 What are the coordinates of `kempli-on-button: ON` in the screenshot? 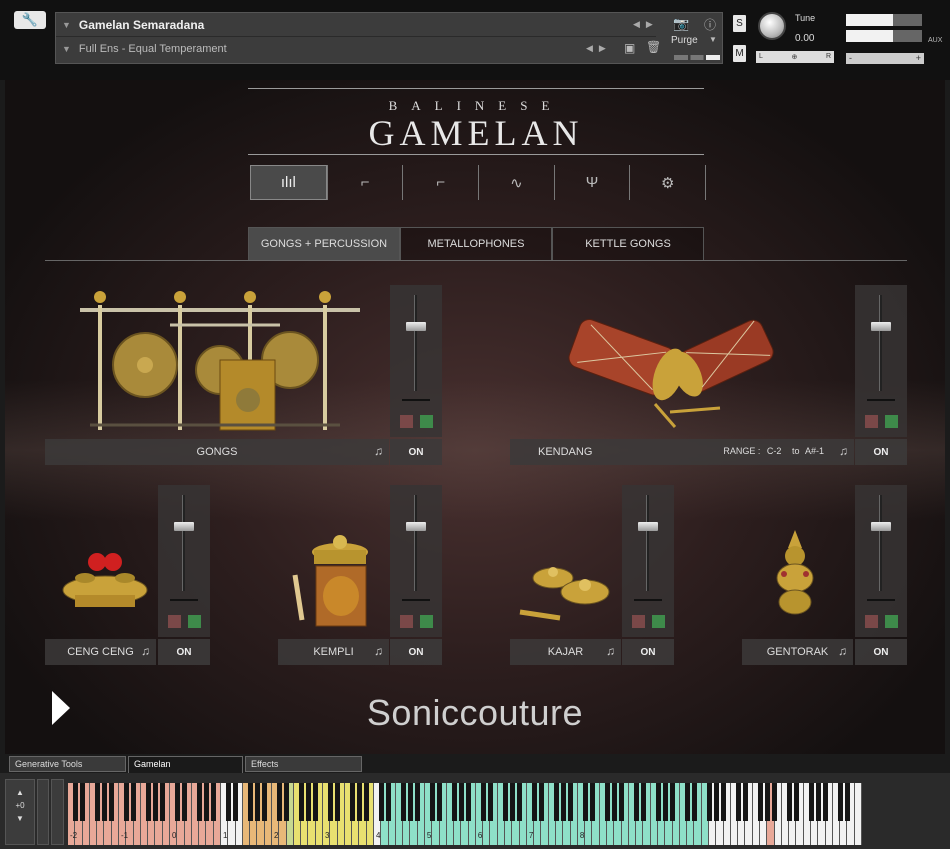 It's located at (416, 652).